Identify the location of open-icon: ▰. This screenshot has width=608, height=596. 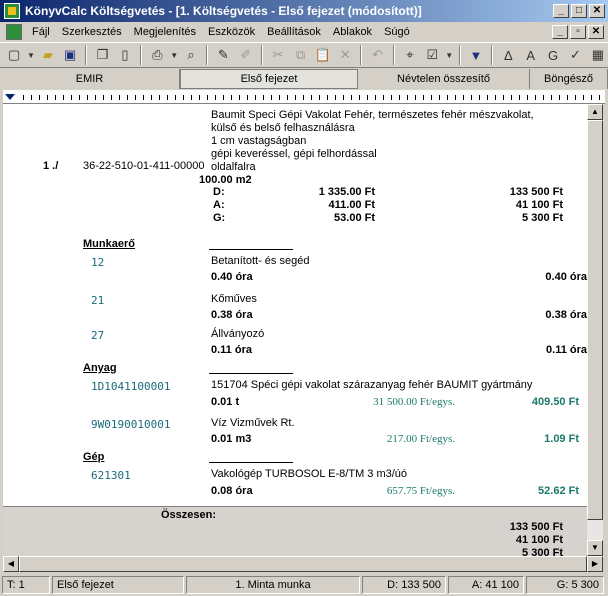
(48, 55).